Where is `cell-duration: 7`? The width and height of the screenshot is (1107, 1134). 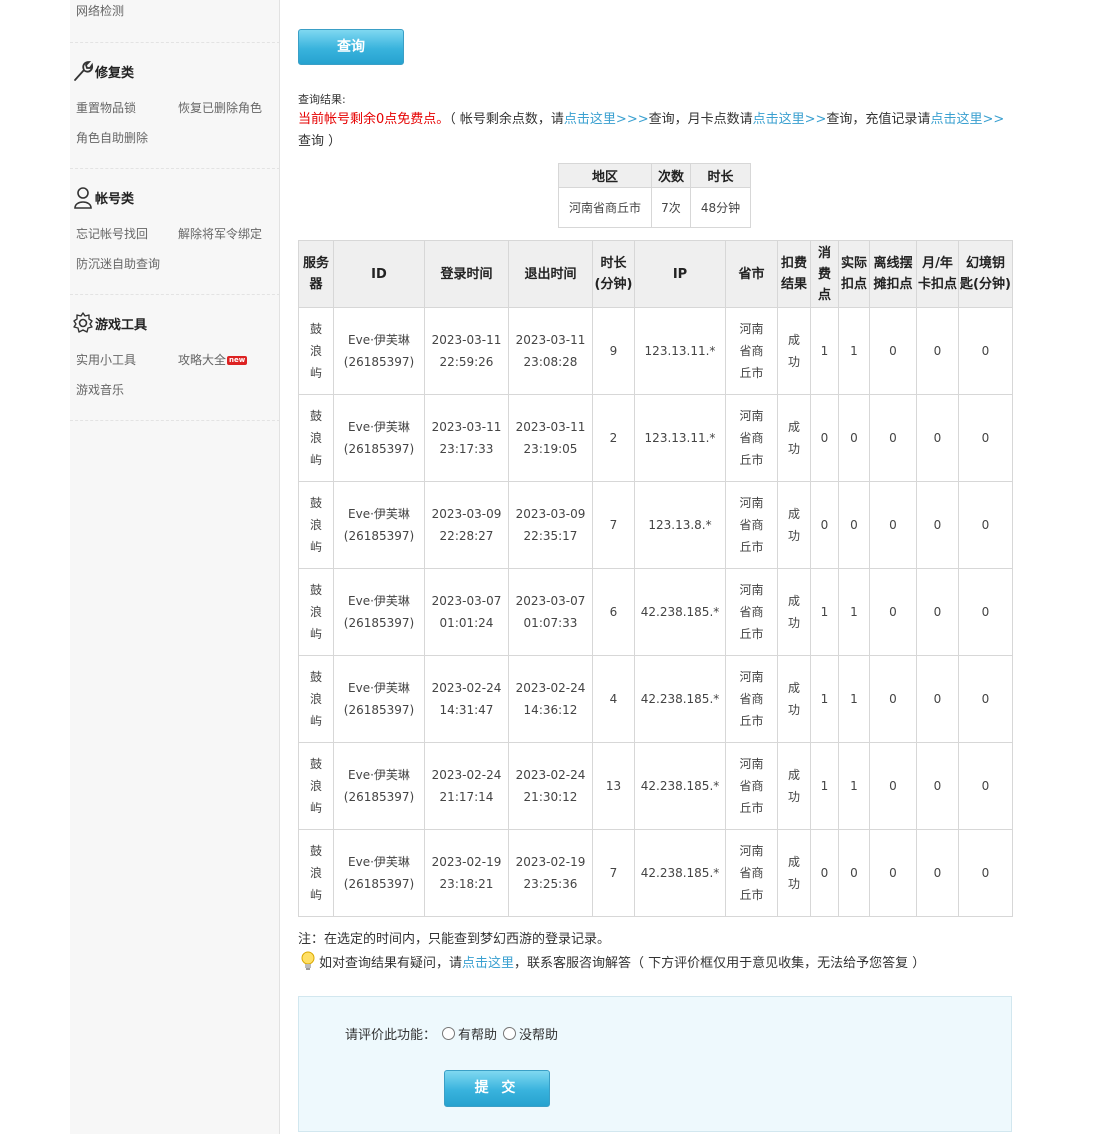
cell-duration: 7 is located at coordinates (613, 525).